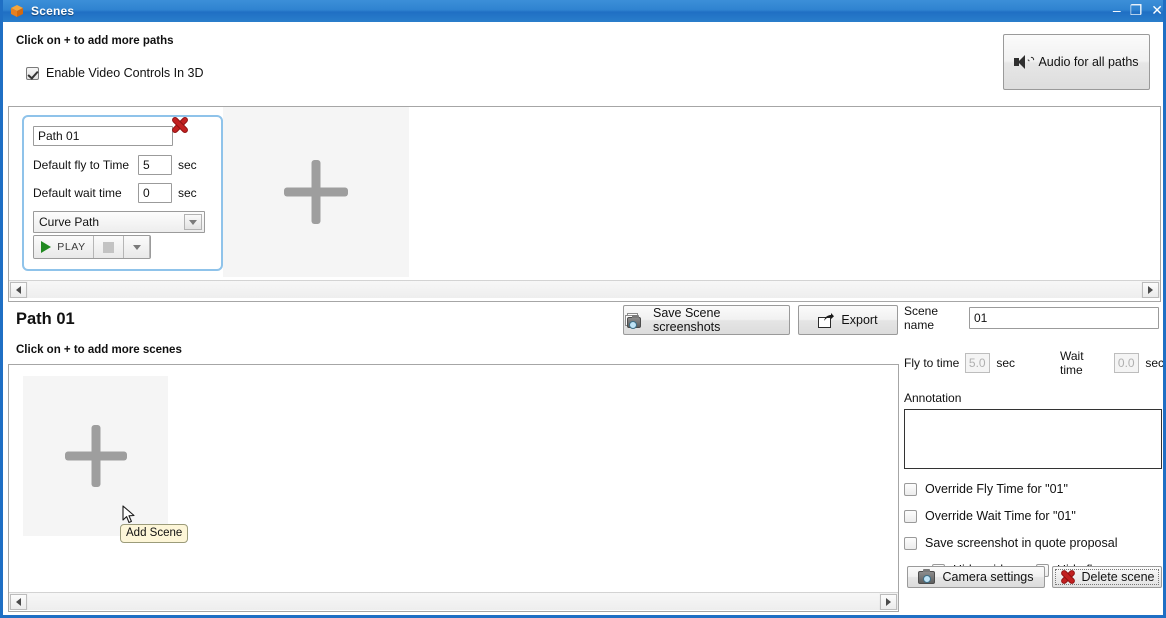  I want to click on camera-settings-button: Camera settings, so click(976, 577).